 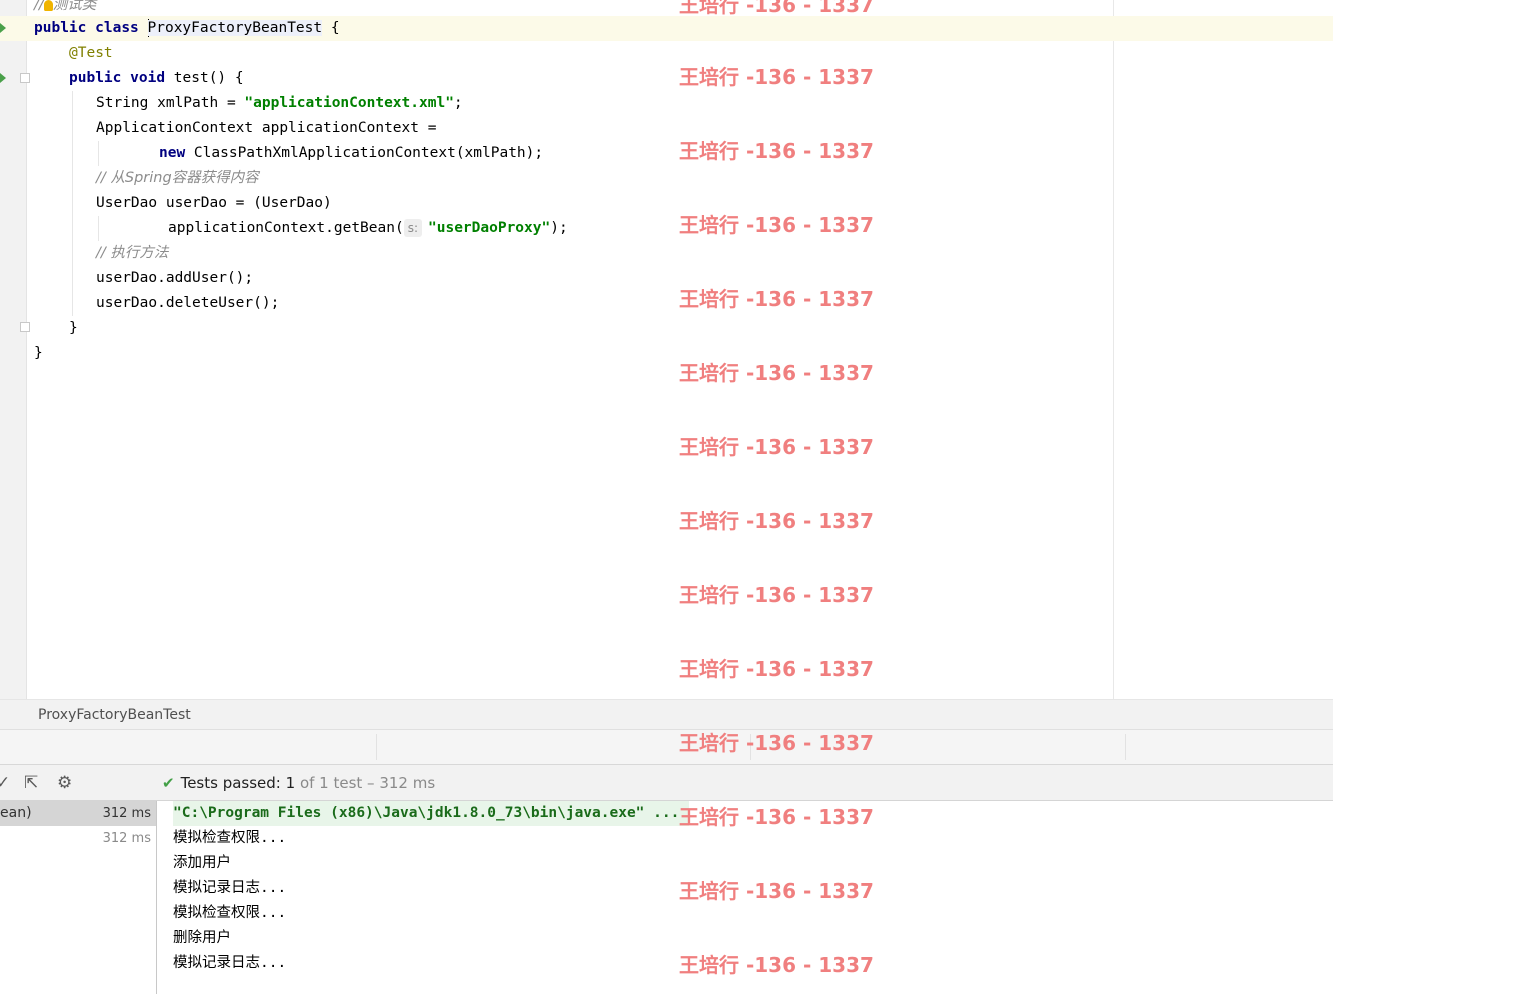 I want to click on code-comment: // 执行方法, so click(x=132, y=253).